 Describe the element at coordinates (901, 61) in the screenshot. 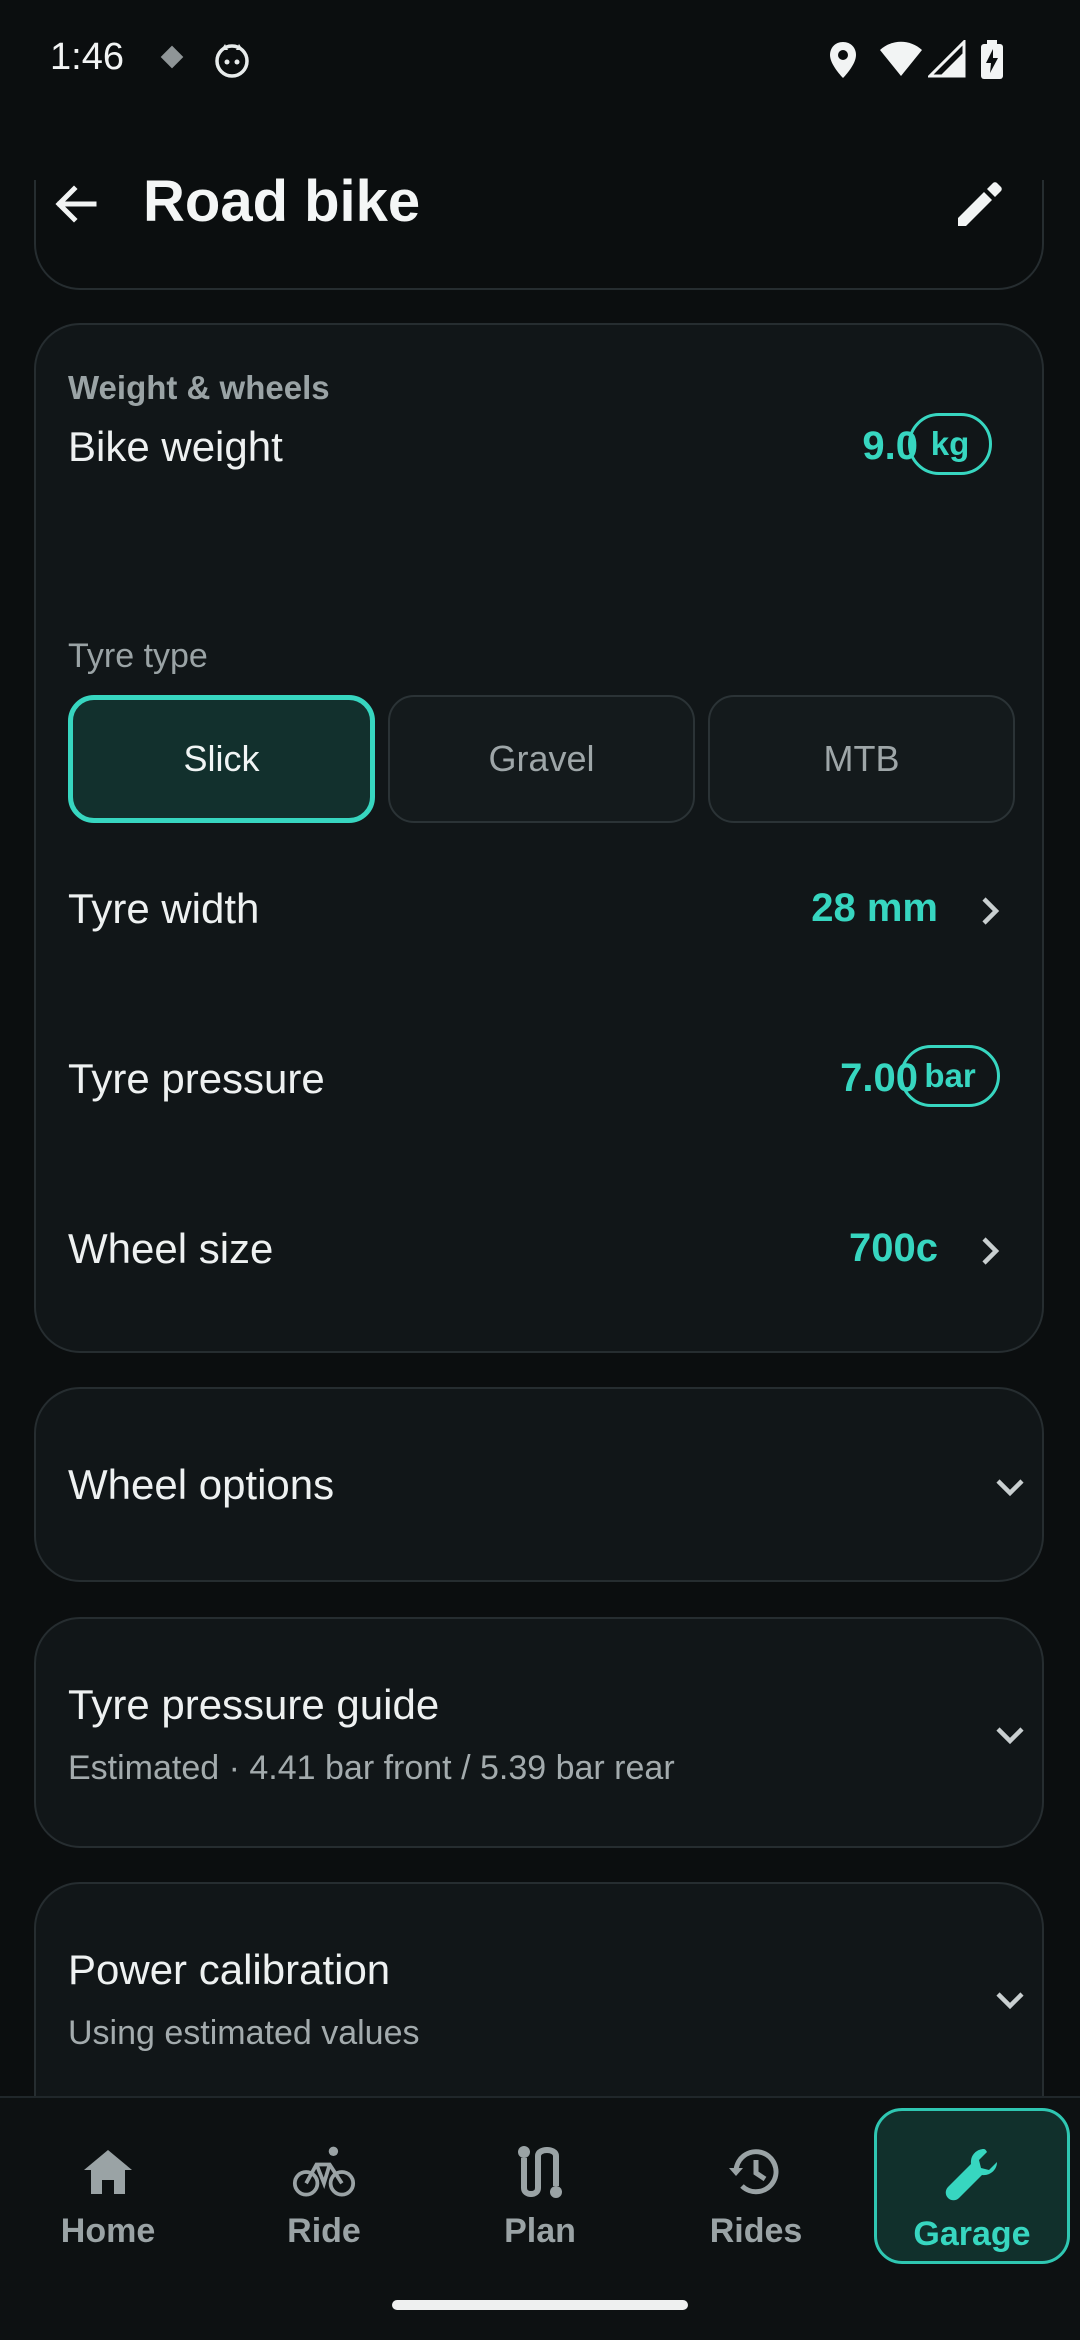

I see `wifi-icon` at that location.